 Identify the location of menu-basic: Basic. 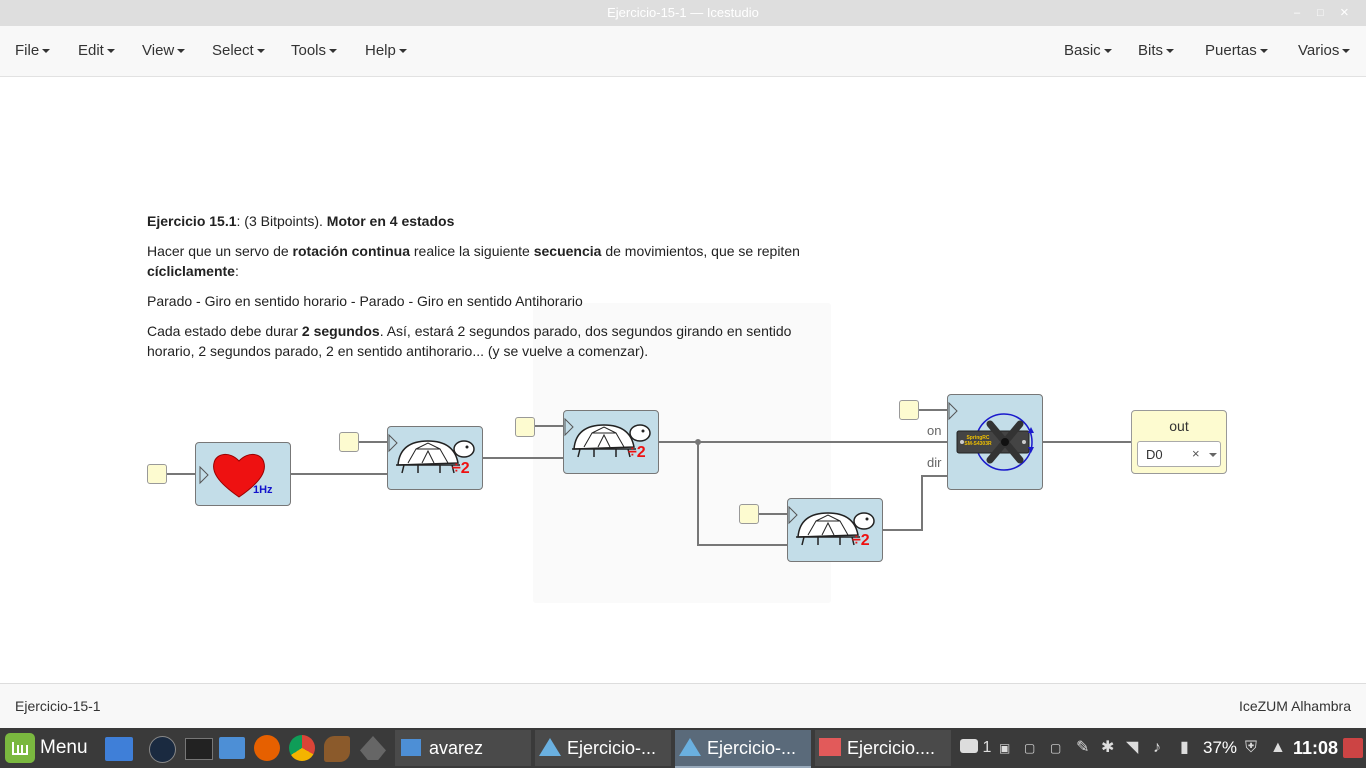
(1088, 50).